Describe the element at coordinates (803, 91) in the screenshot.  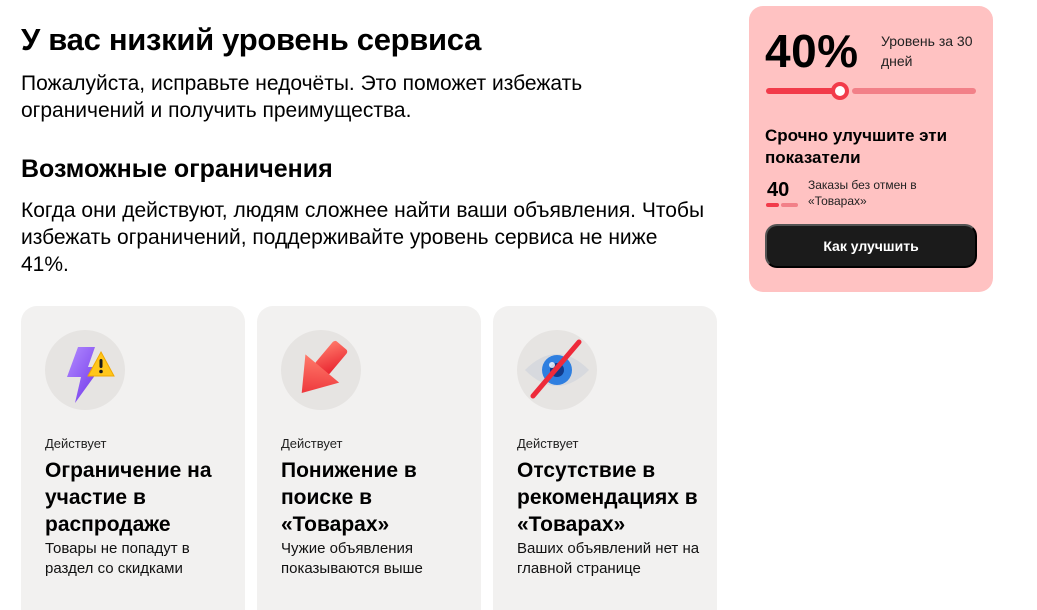
I see `service-level-slider-fill` at that location.